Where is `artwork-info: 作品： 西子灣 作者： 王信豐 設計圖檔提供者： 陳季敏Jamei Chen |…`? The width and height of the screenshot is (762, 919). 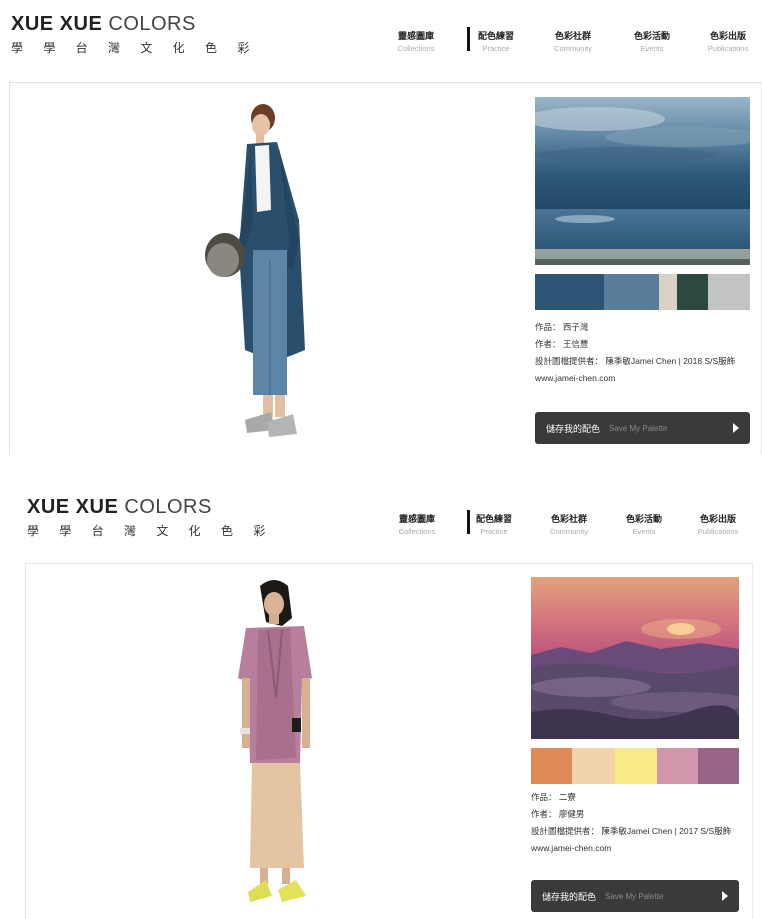
artwork-info: 作品： 西子灣 作者： 王信豐 設計圖檔提供者： 陳季敏Jamei Chen |… is located at coordinates (645, 353).